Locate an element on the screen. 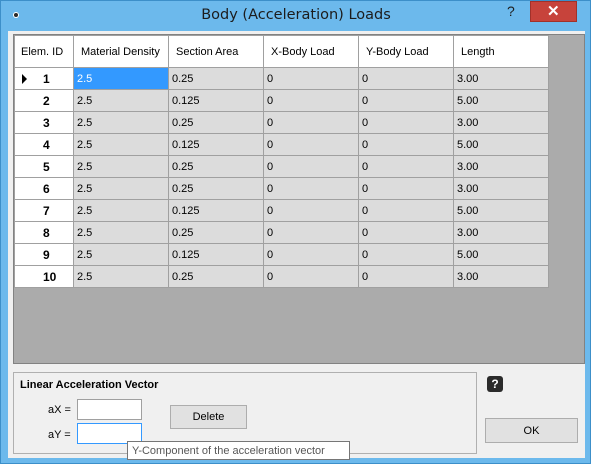 Image resolution: width=591 pixels, height=464 pixels. table-row: 5 2.5 0.25 0 0 3.00 is located at coordinates (281, 166).